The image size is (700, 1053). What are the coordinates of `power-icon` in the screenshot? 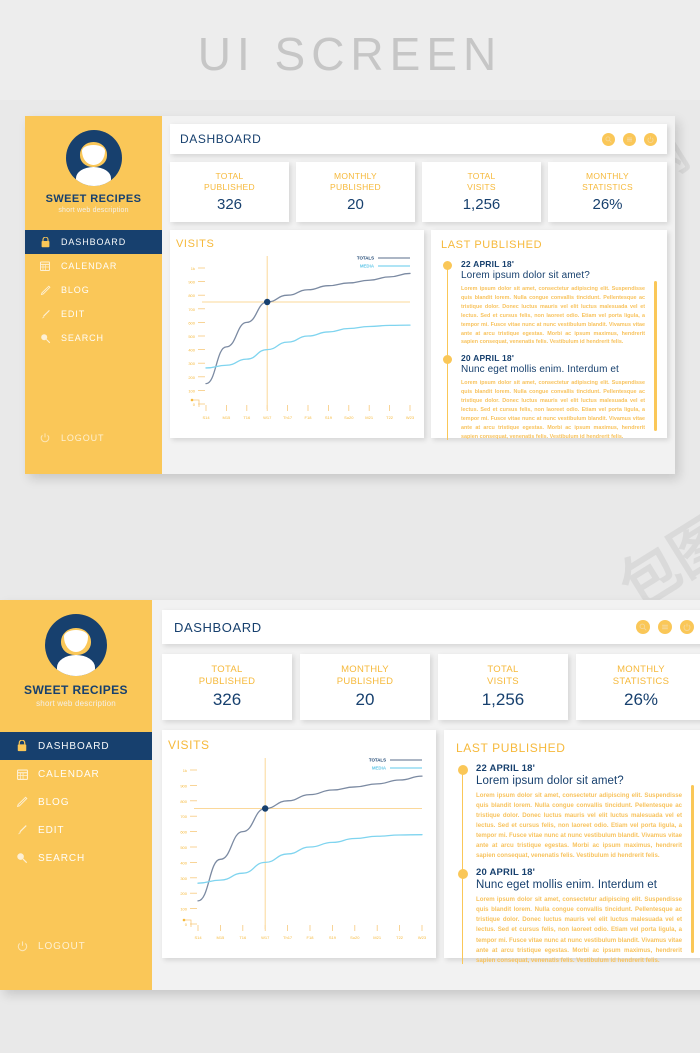 It's located at (22, 946).